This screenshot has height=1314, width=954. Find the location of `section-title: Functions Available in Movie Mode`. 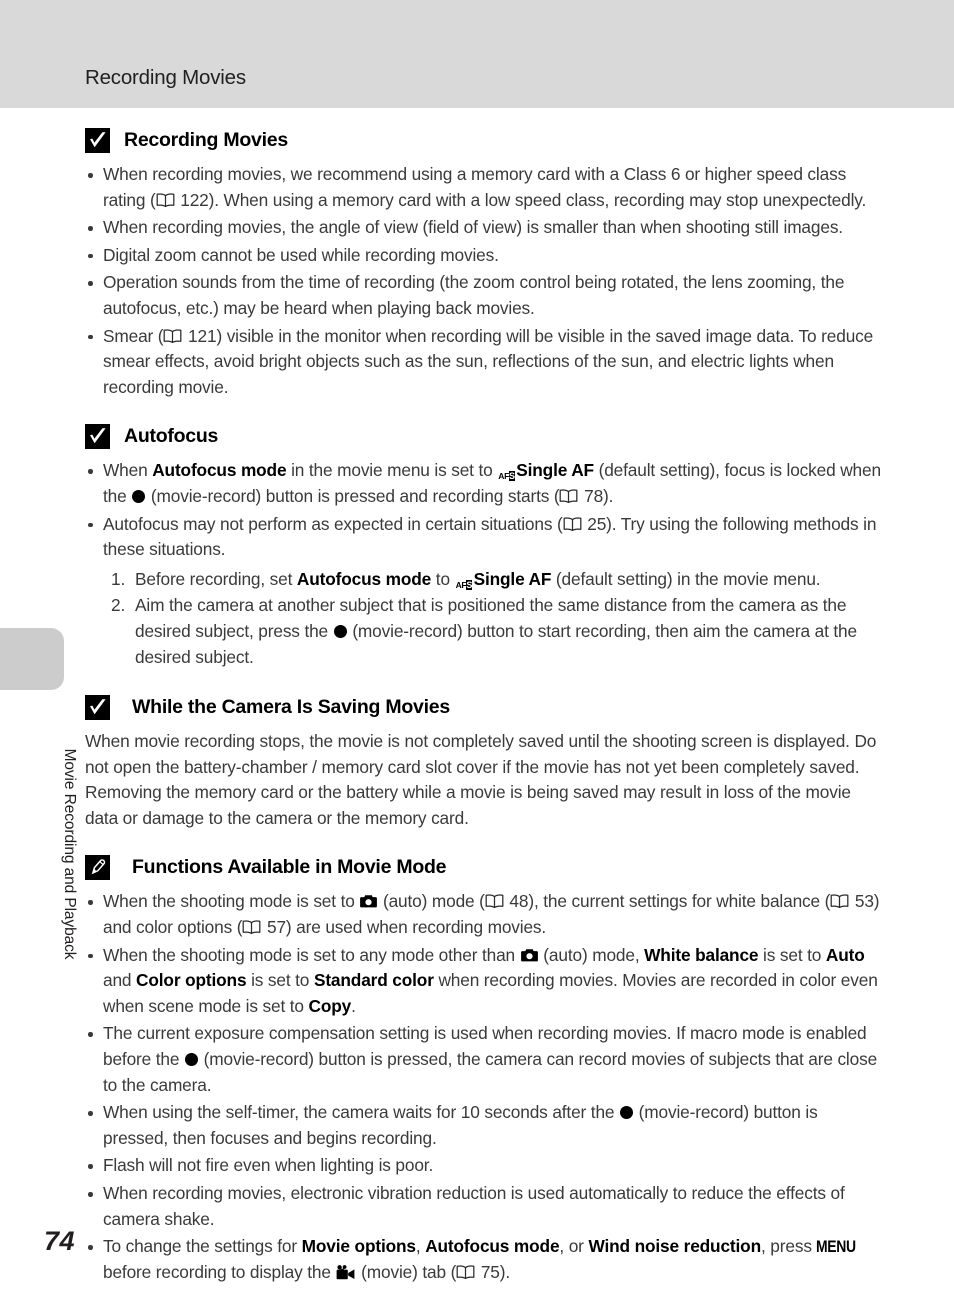

section-title: Functions Available in Movie Mode is located at coordinates (289, 867).